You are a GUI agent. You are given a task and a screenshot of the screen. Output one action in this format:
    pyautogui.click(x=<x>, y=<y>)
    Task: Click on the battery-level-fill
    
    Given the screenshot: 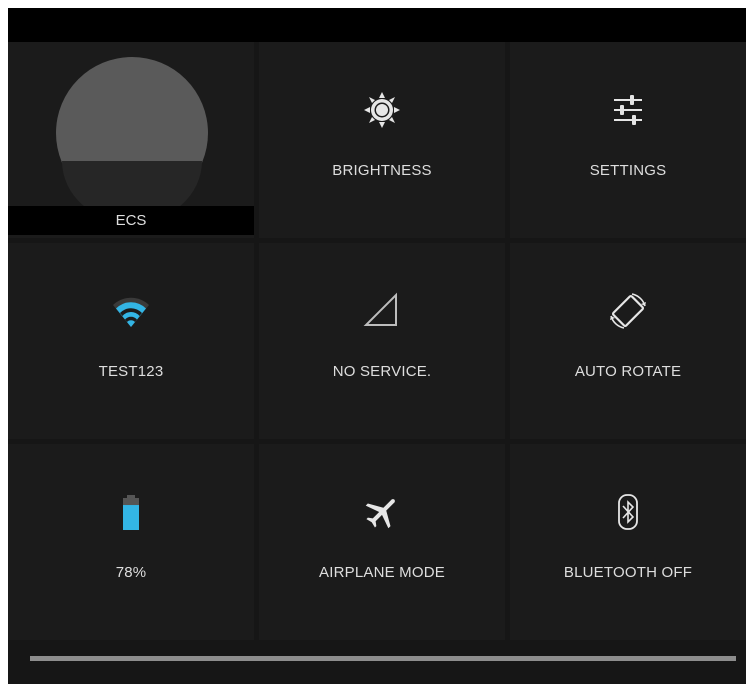 What is the action you would take?
    pyautogui.click(x=131, y=517)
    